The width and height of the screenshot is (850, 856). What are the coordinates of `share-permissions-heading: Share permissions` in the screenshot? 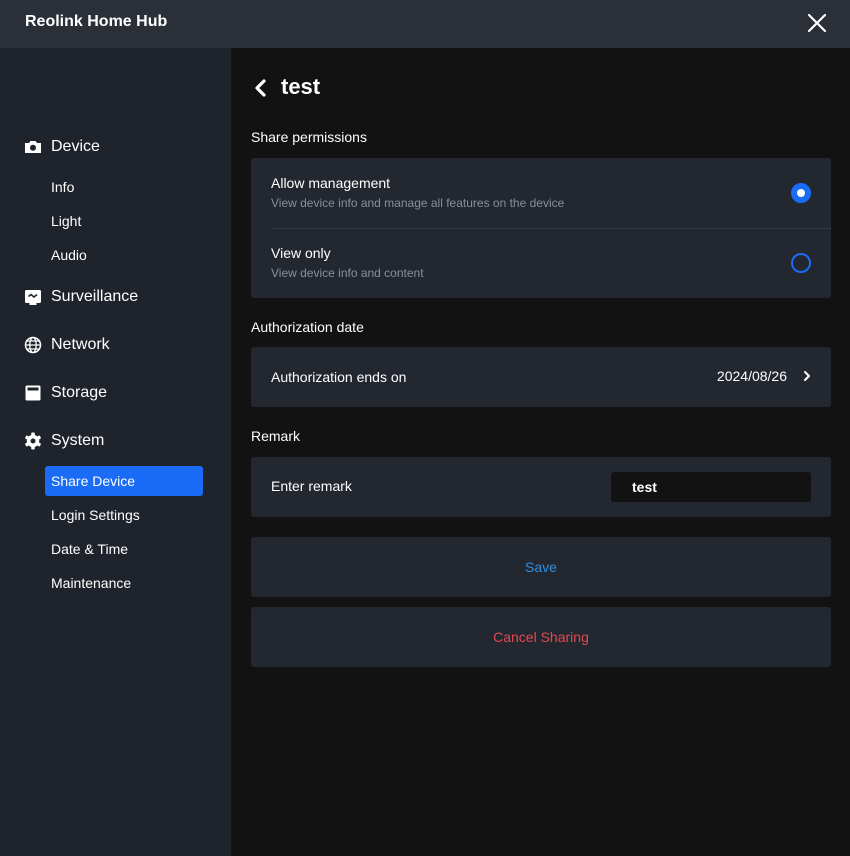 It's located at (309, 137).